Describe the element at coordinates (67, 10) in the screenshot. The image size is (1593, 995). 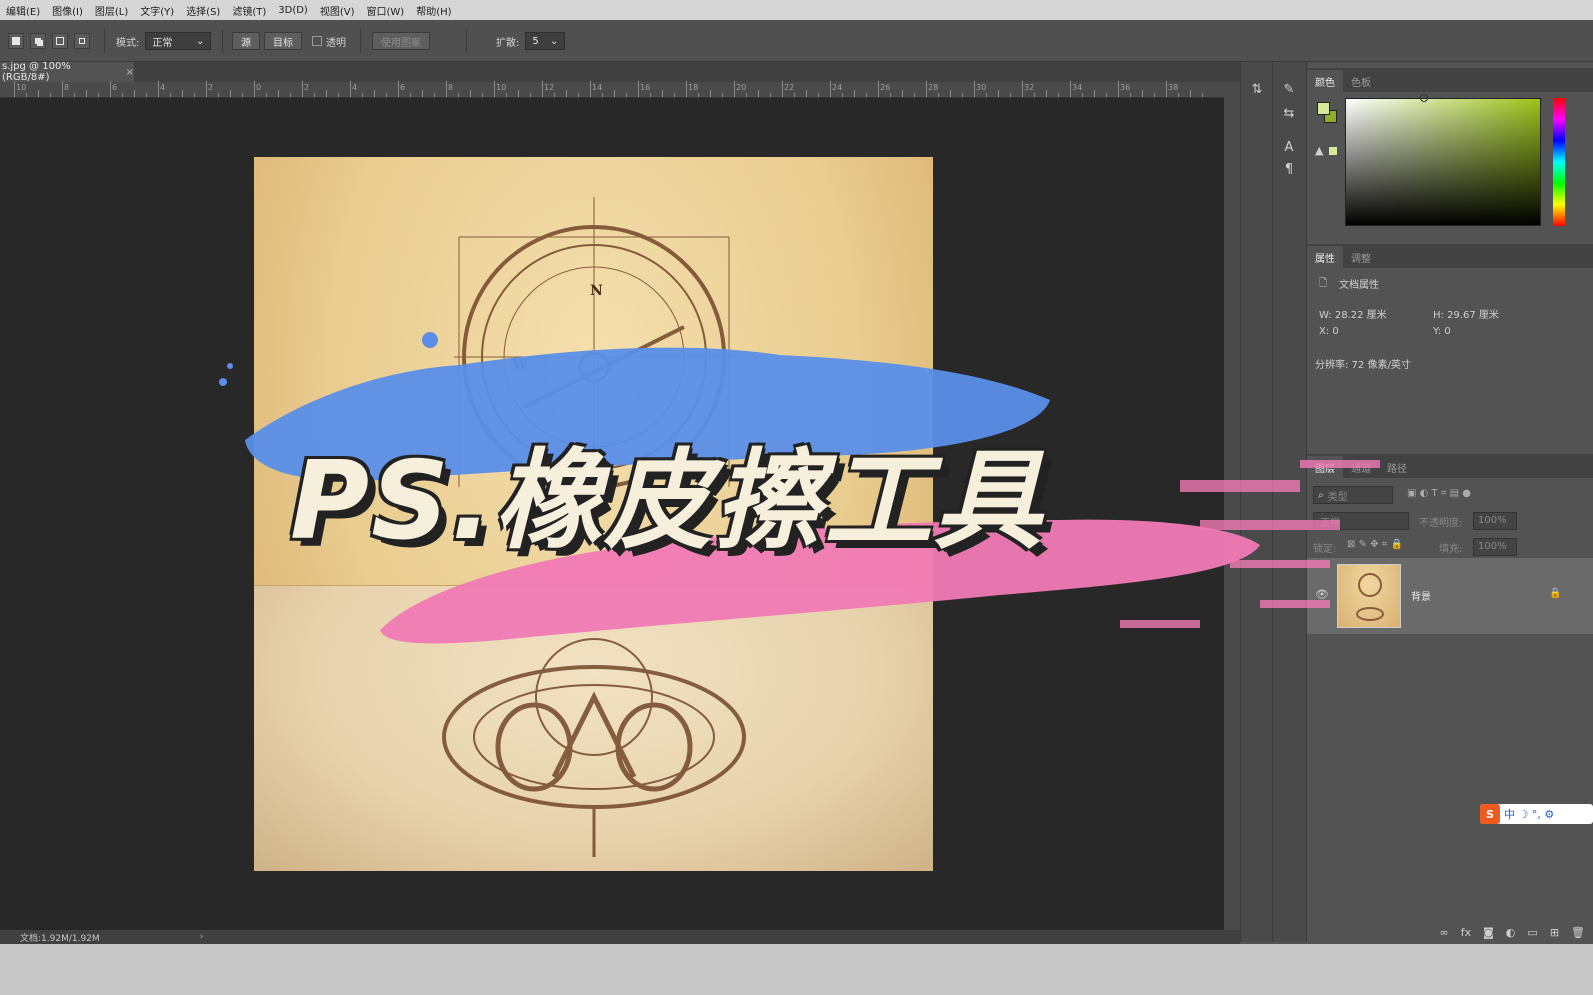
I see `menu-image: 图像(I)` at that location.